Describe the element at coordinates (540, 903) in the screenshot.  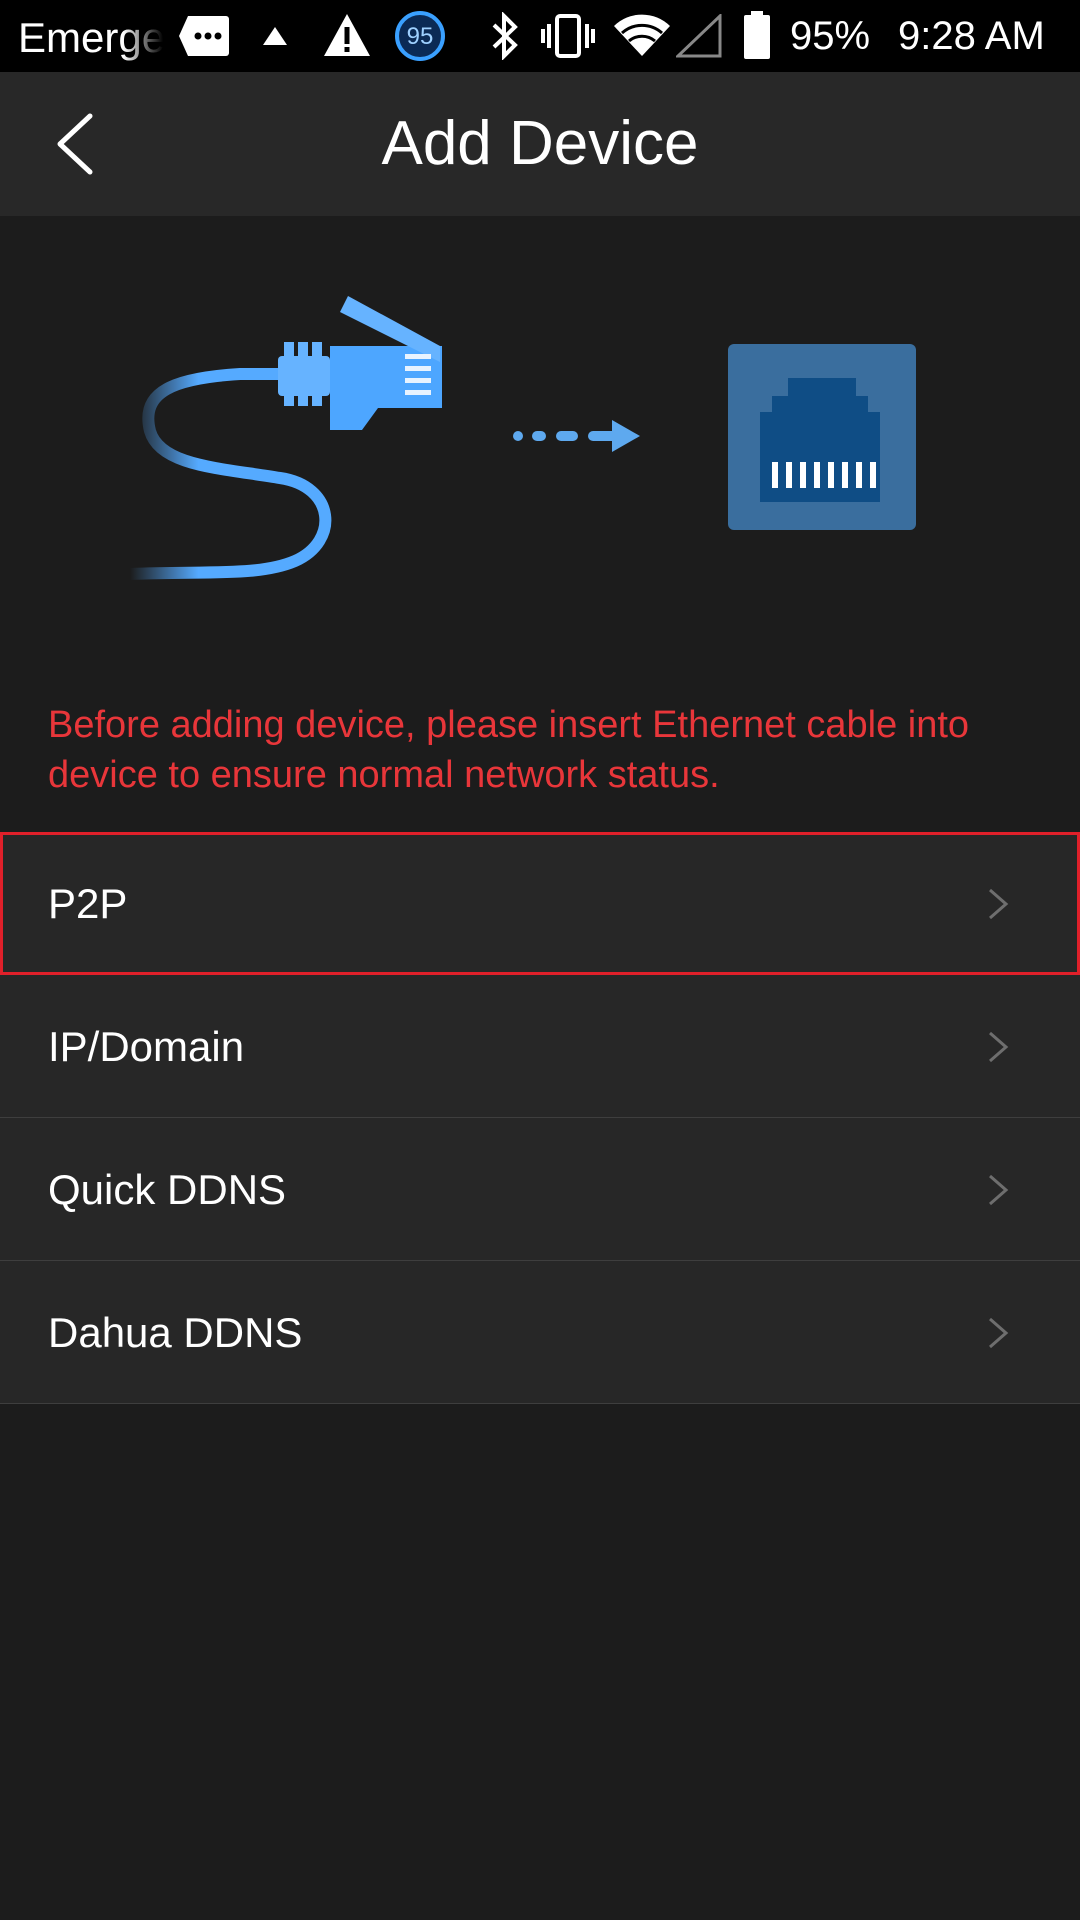
I see `menu-item-p2p: P2P` at that location.